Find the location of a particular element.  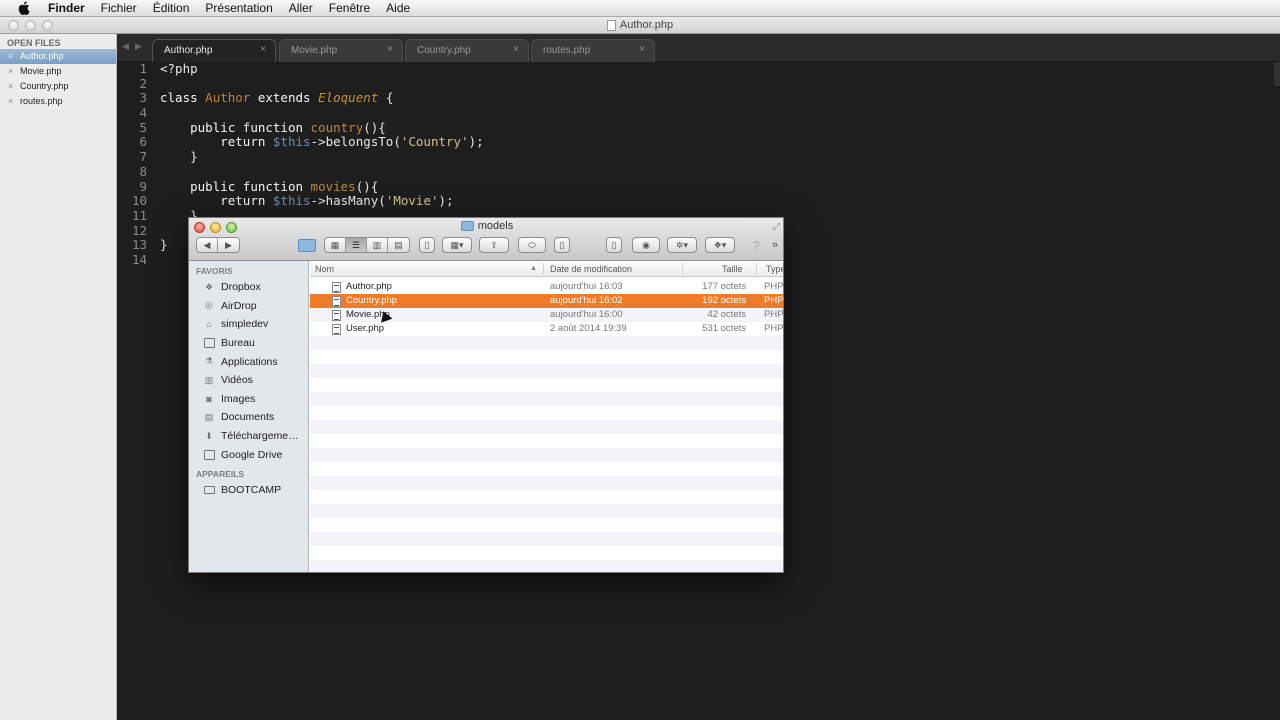

column-size-header: Taille is located at coordinates (732, 269).